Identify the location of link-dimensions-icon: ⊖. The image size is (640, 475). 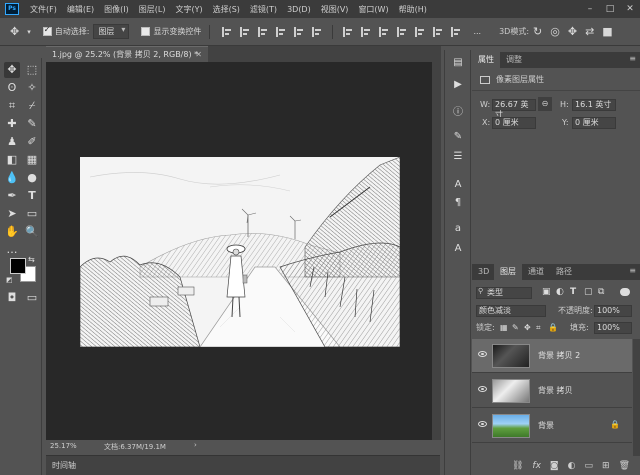
(545, 104).